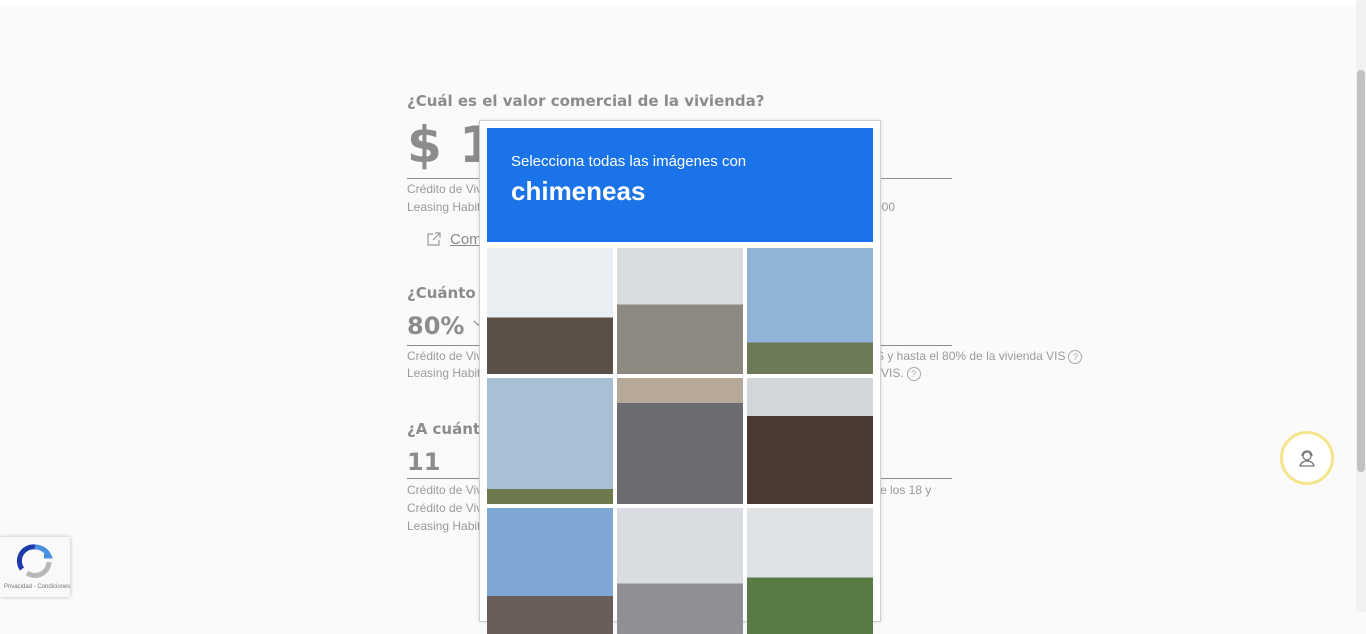  I want to click on recaptcha-logo-icon, so click(34, 561).